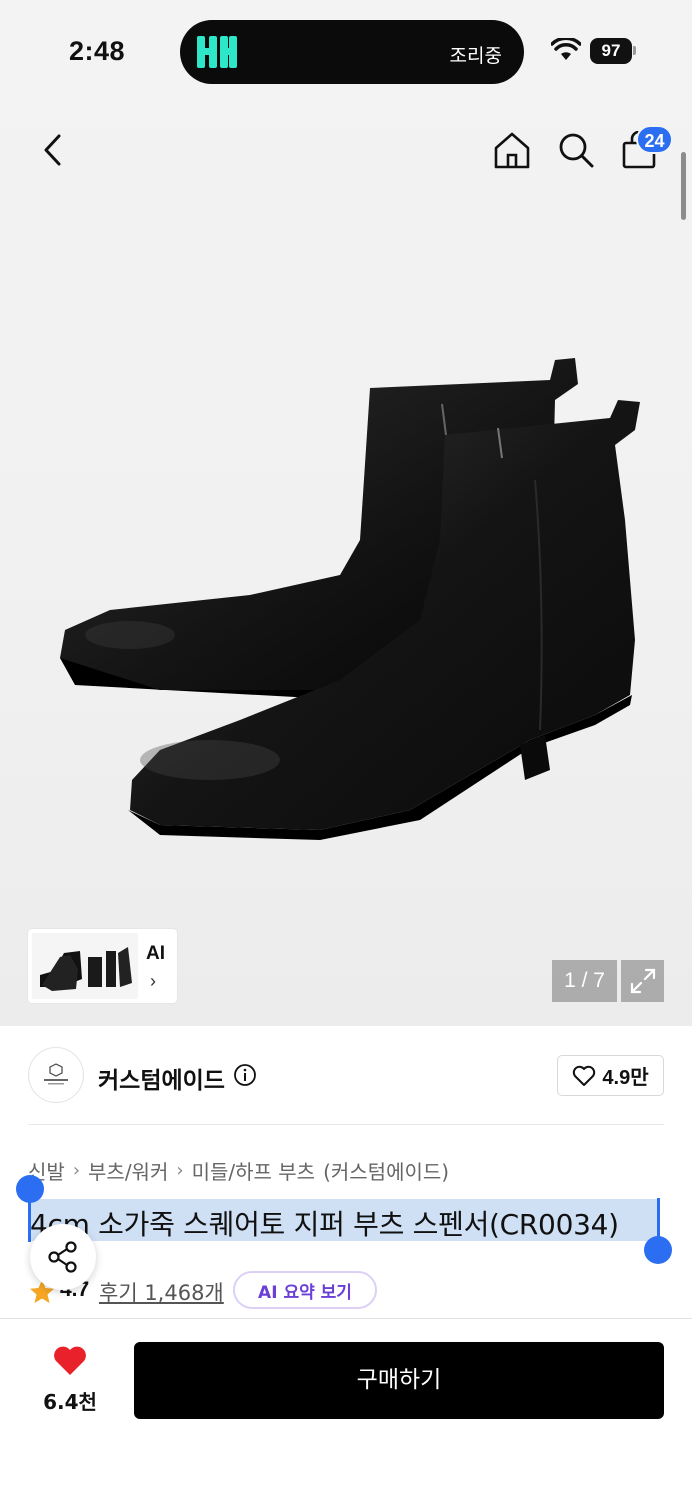 Image resolution: width=692 pixels, height=1500 pixels. I want to click on search-icon, so click(576, 150).